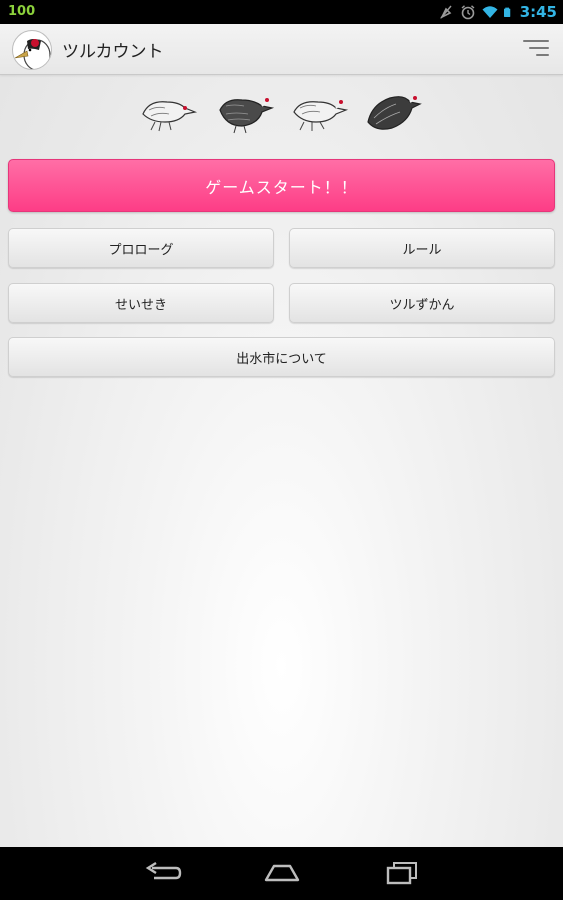 Image resolution: width=563 pixels, height=900 pixels. I want to click on crane-encyclopedia-button: ツルずかん, so click(422, 303).